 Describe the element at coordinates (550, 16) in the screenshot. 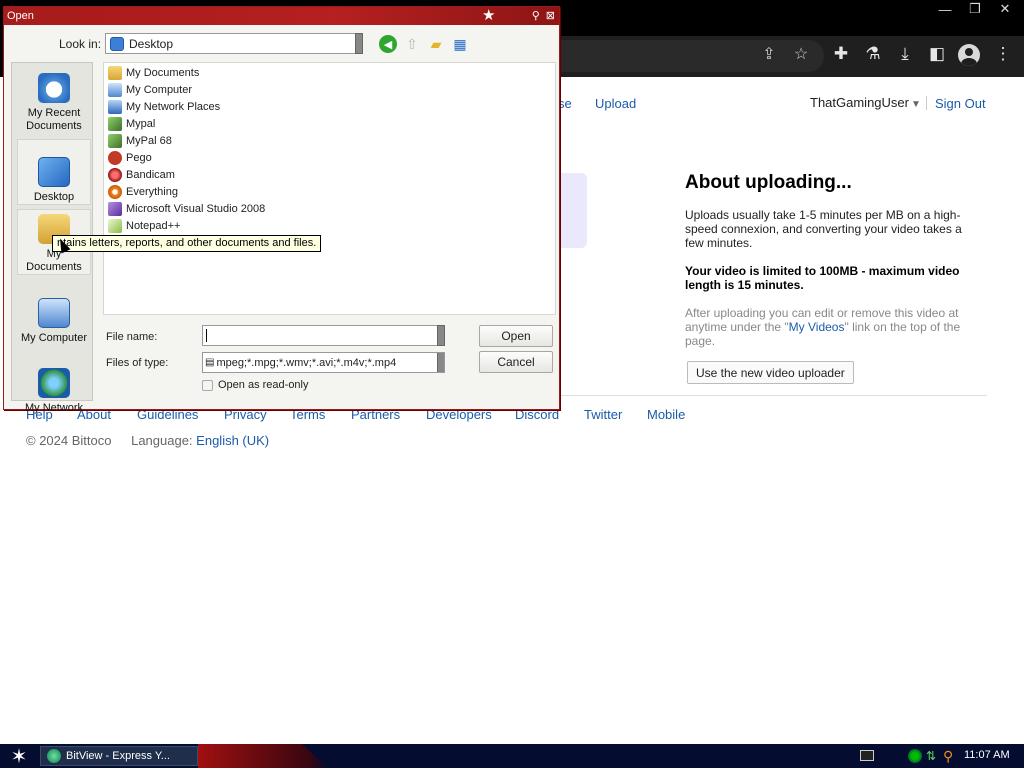

I see `close-icon: ⊠` at that location.